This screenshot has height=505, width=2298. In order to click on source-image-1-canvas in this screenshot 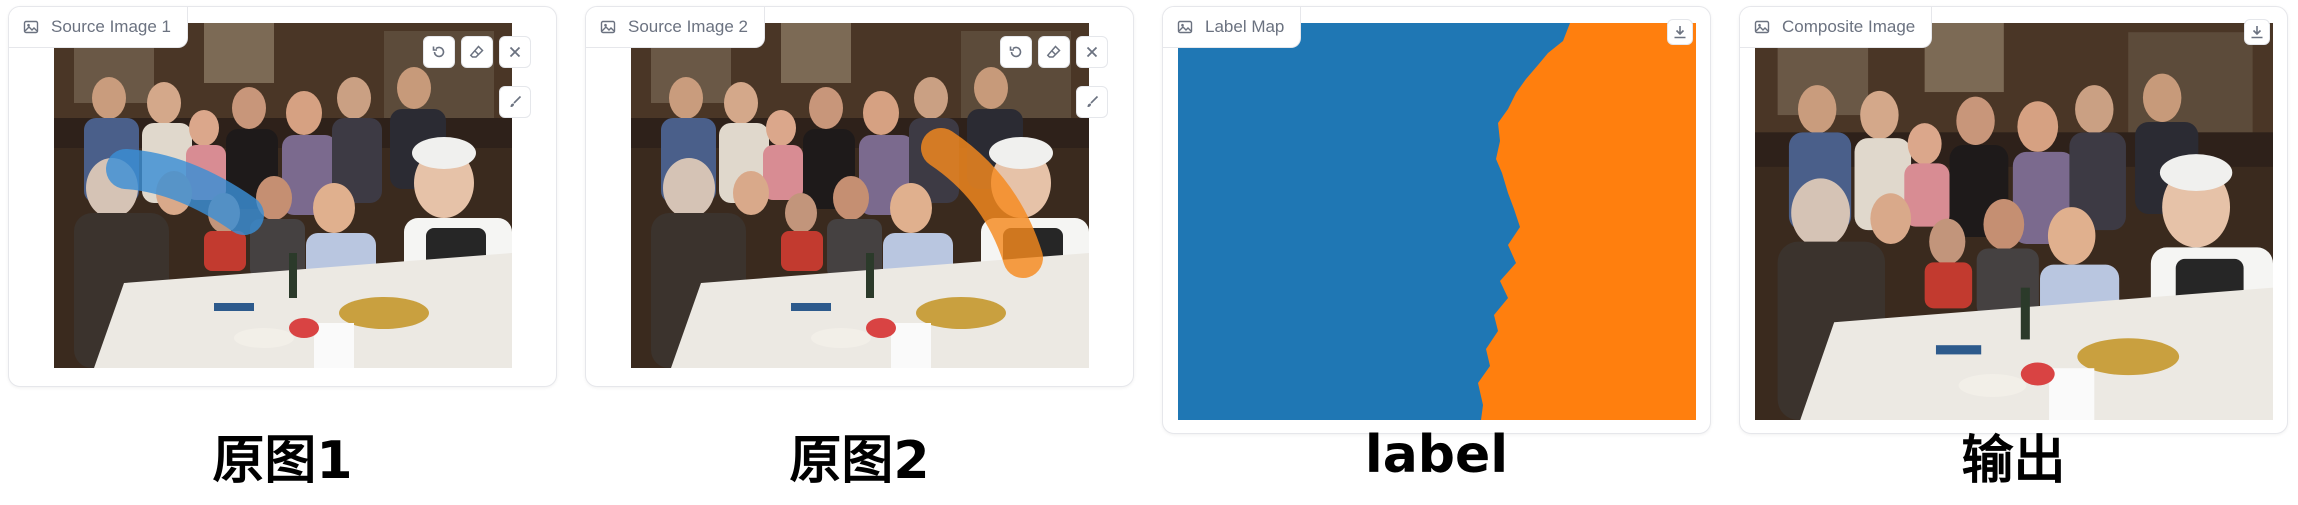, I will do `click(283, 195)`.